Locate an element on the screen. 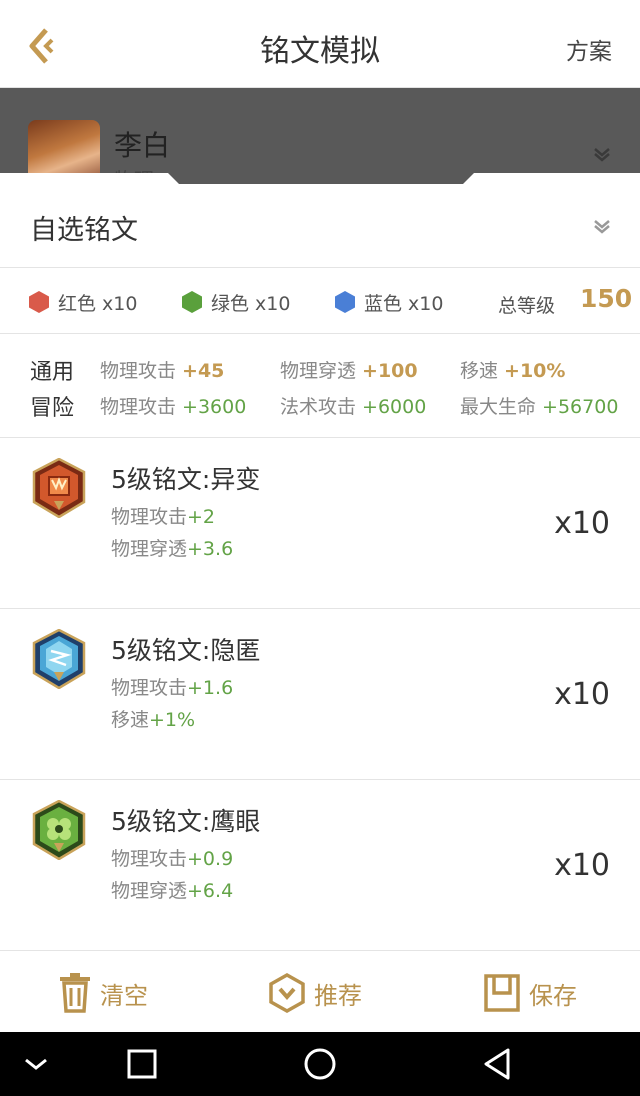  attr-value: +0.9 is located at coordinates (210, 859).